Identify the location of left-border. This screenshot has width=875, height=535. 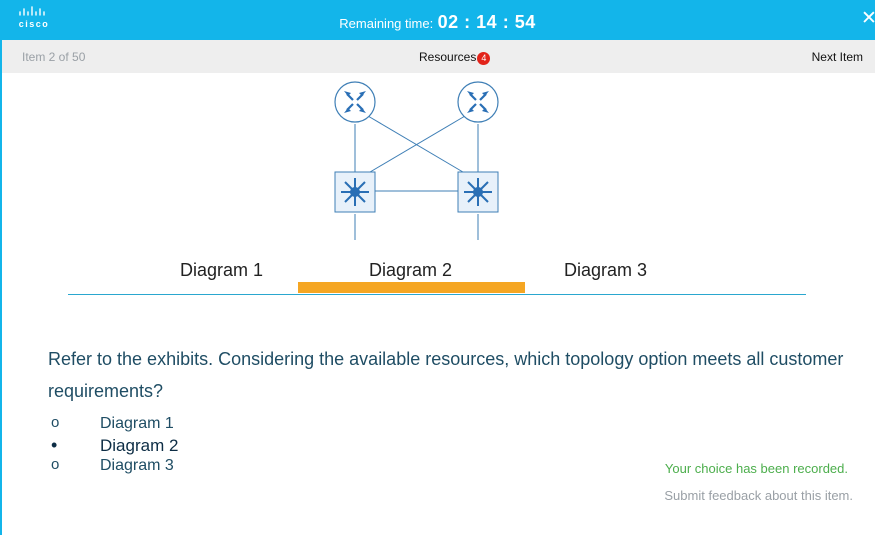
(1, 304).